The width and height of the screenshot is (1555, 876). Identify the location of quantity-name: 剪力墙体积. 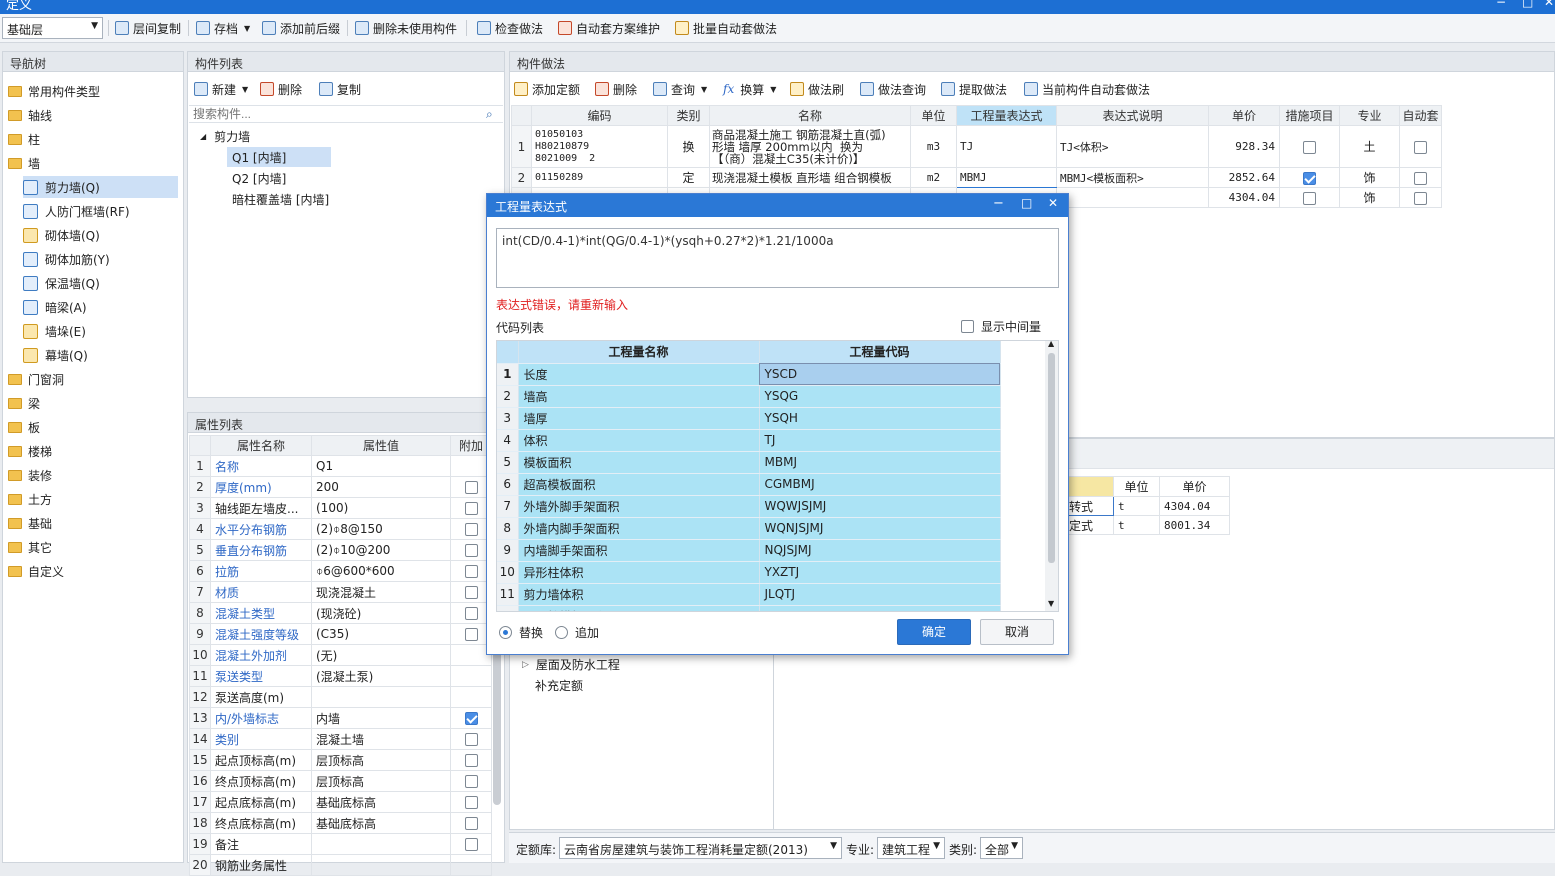
(639, 594).